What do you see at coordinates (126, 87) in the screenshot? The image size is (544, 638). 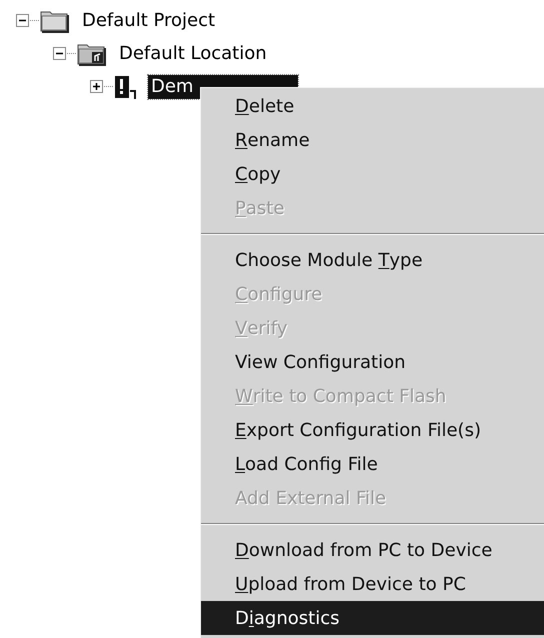 I see `module-icon` at bounding box center [126, 87].